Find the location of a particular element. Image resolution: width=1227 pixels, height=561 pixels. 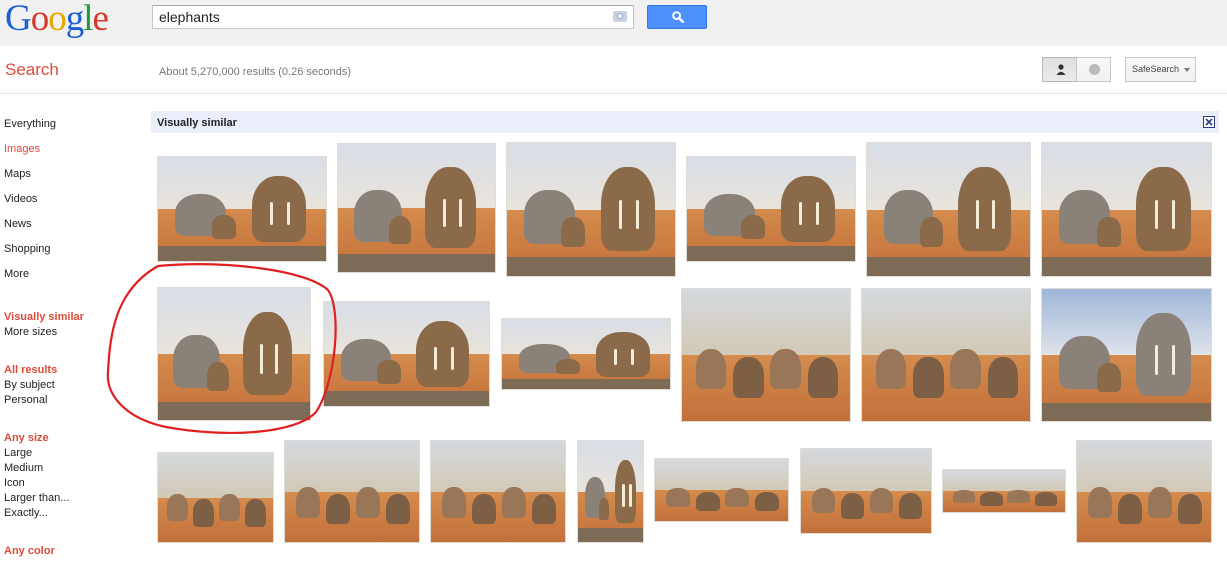

search-input is located at coordinates (373, 17).